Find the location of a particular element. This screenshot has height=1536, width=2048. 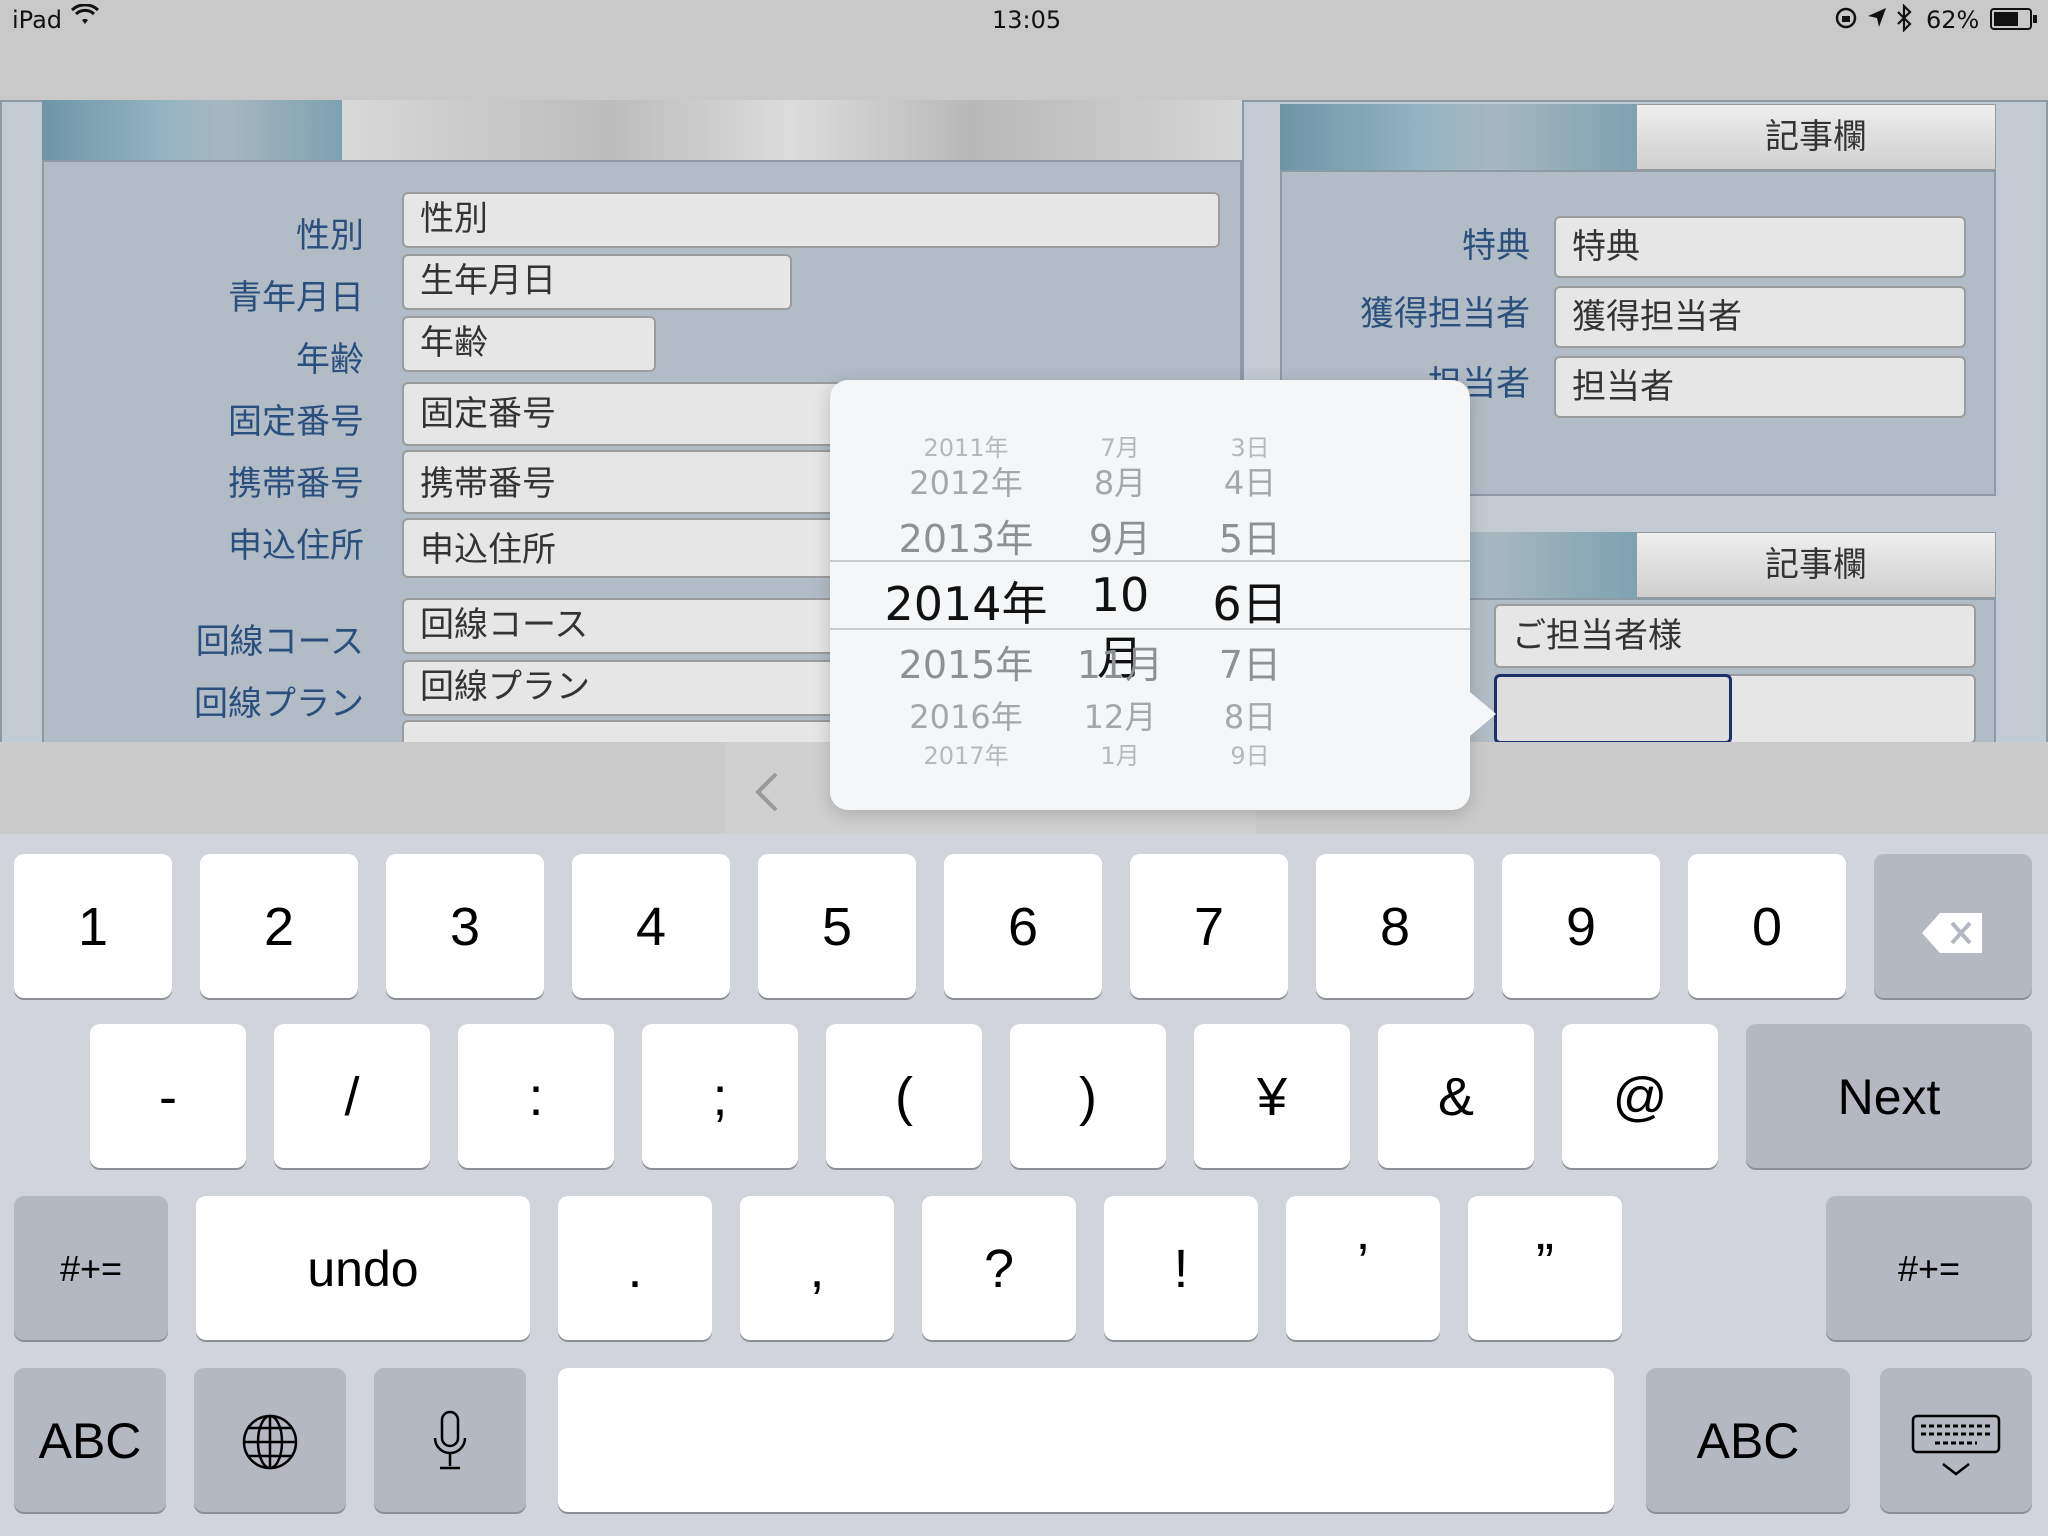

field-label-acquirer: 獲得担当者 is located at coordinates (1445, 314).